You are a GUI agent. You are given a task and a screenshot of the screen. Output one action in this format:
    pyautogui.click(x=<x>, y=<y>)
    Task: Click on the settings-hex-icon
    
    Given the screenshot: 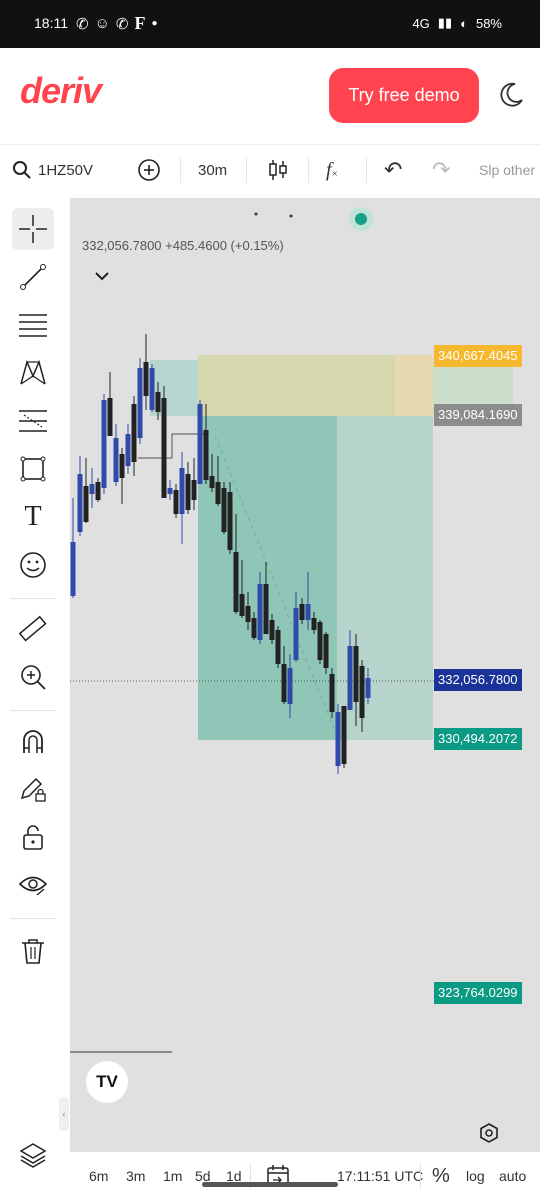 What is the action you would take?
    pyautogui.click(x=489, y=1133)
    